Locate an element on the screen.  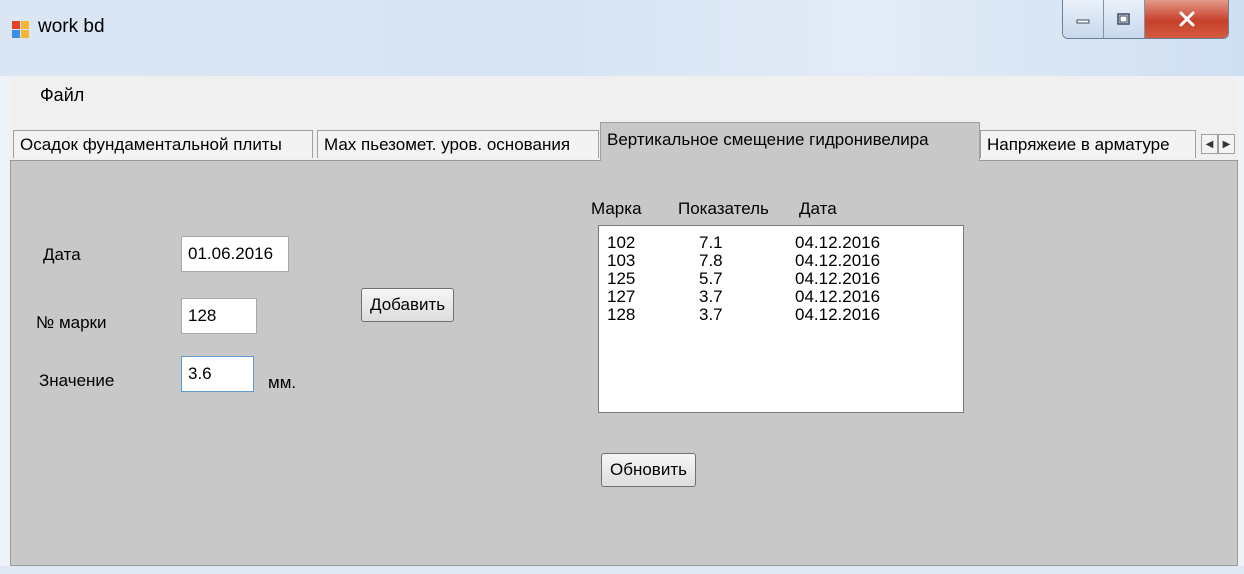
value-input is located at coordinates (217, 374).